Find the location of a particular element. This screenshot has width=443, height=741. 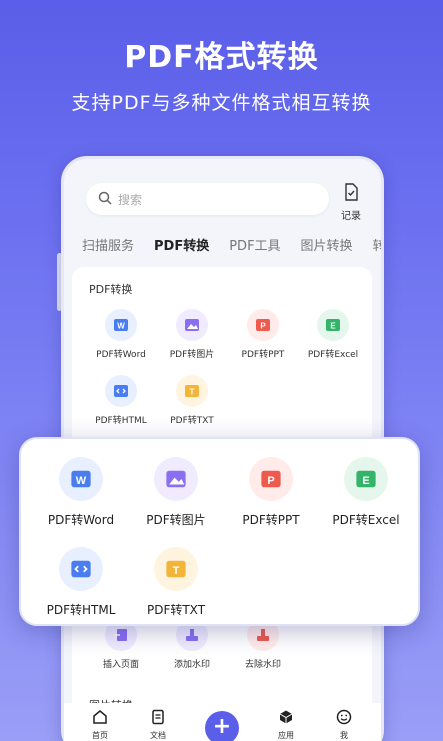

nav-me: 我 is located at coordinates (344, 725).